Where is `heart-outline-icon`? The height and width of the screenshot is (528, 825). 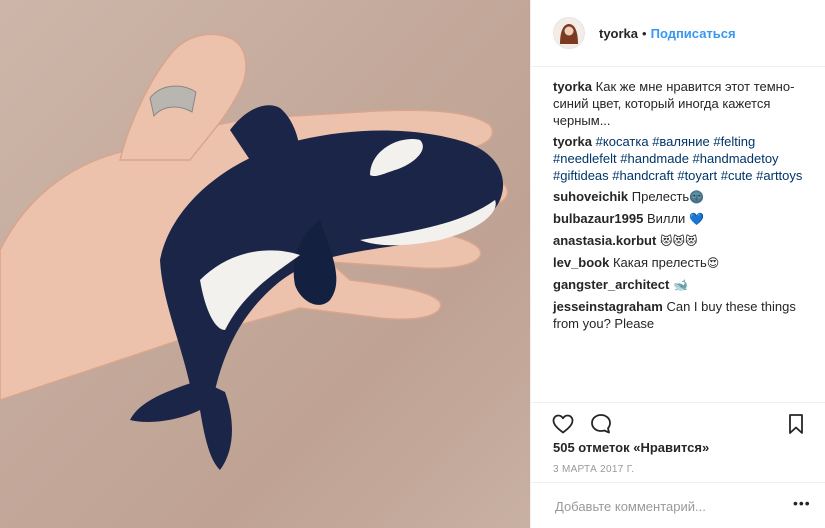
heart-outline-icon is located at coordinates (563, 424).